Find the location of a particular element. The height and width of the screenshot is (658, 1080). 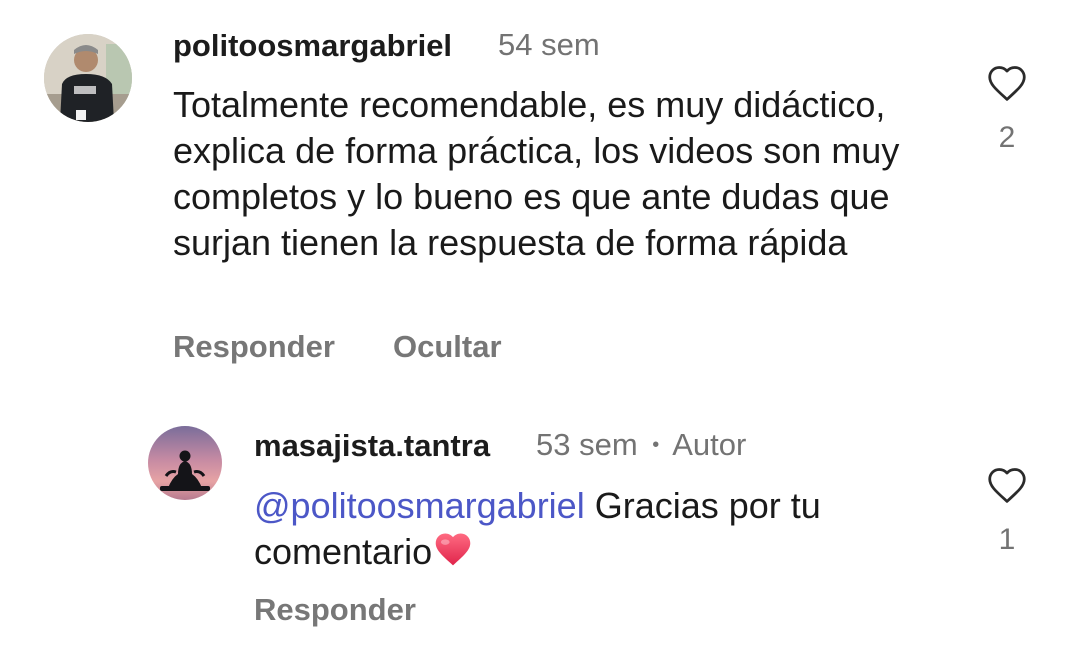

like-control: 2 is located at coordinates (1007, 109).